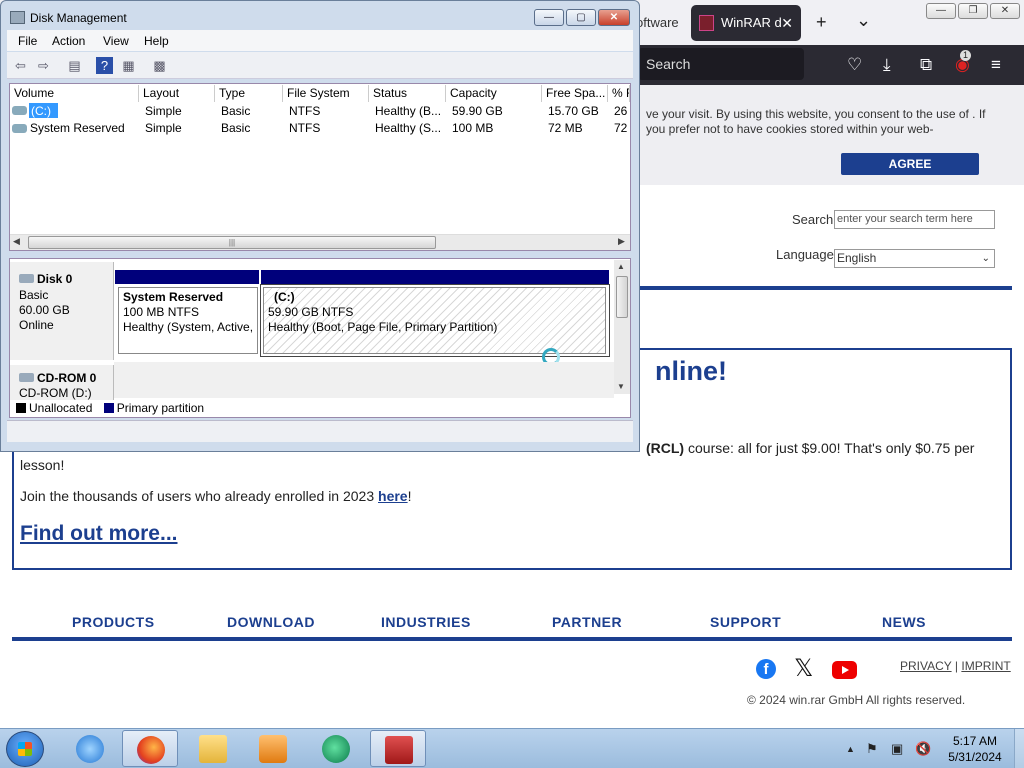  I want to click on network-icon: ▣, so click(897, 749).